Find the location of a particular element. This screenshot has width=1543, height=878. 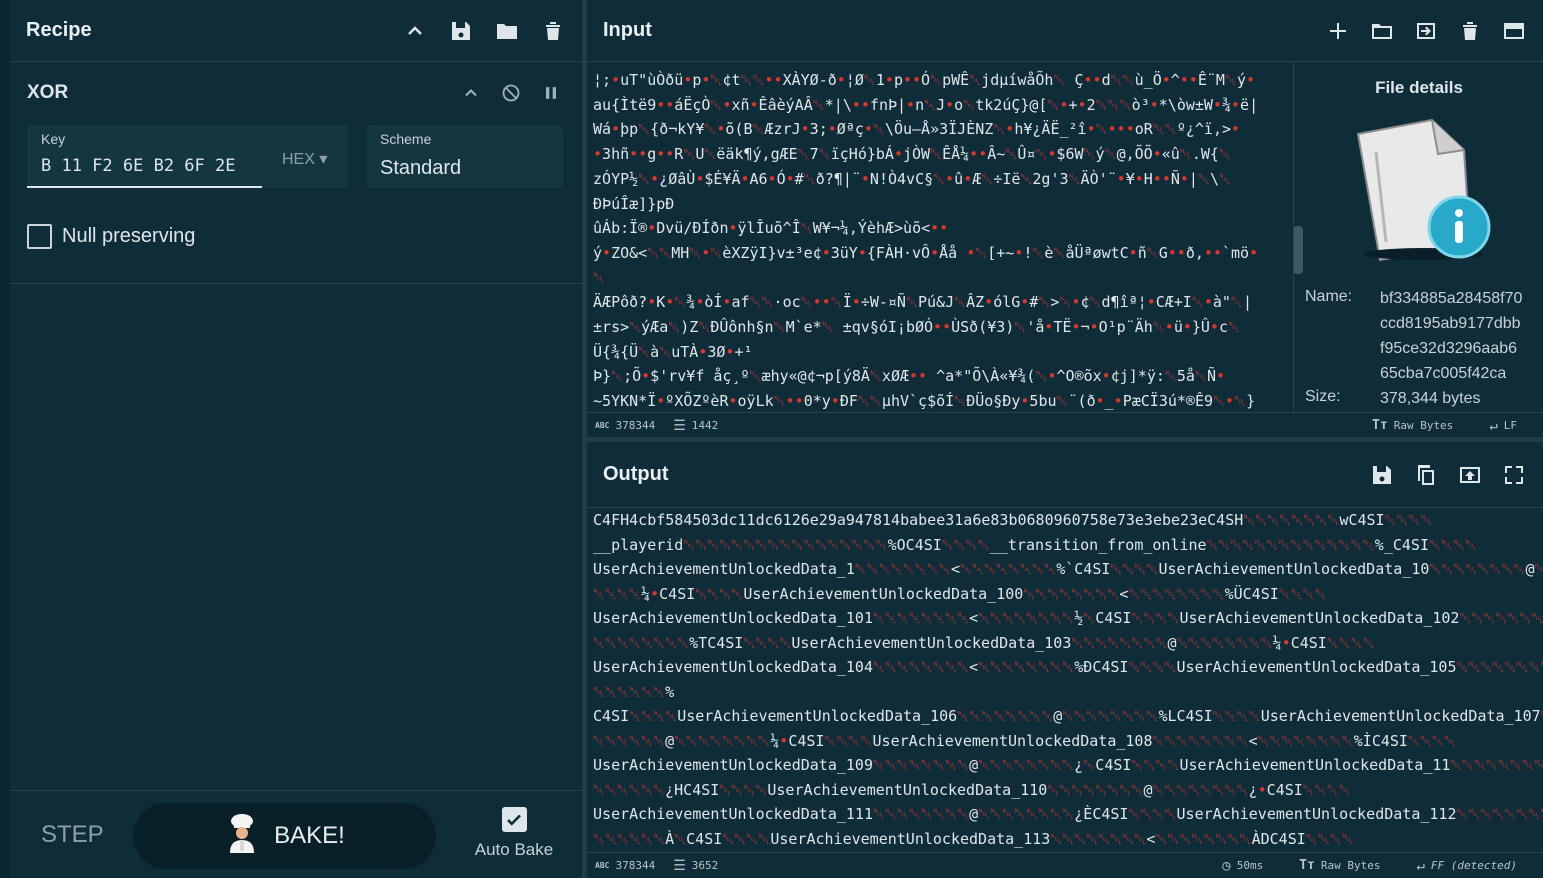

input-status-bar: ABC 378344 ☰ 1442 Tт Raw Bytes ↵ LF is located at coordinates (1065, 425).